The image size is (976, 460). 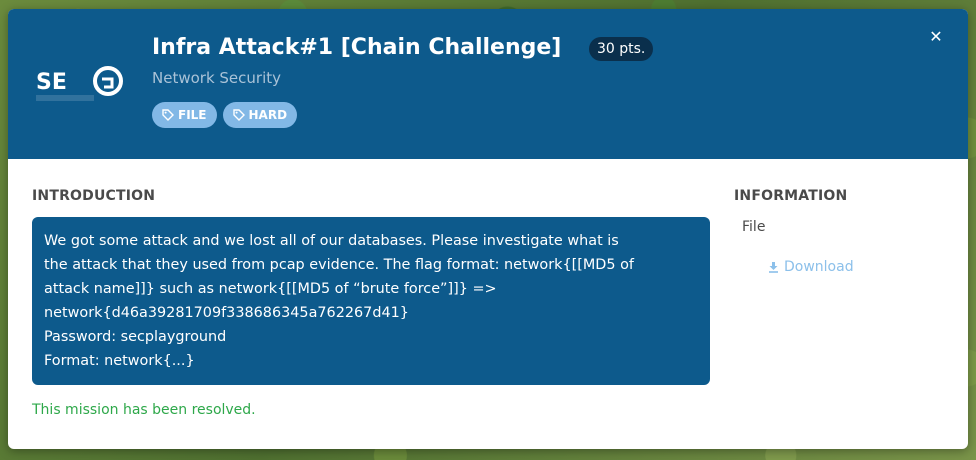 What do you see at coordinates (791, 196) in the screenshot?
I see `information-heading: INFORMATION` at bounding box center [791, 196].